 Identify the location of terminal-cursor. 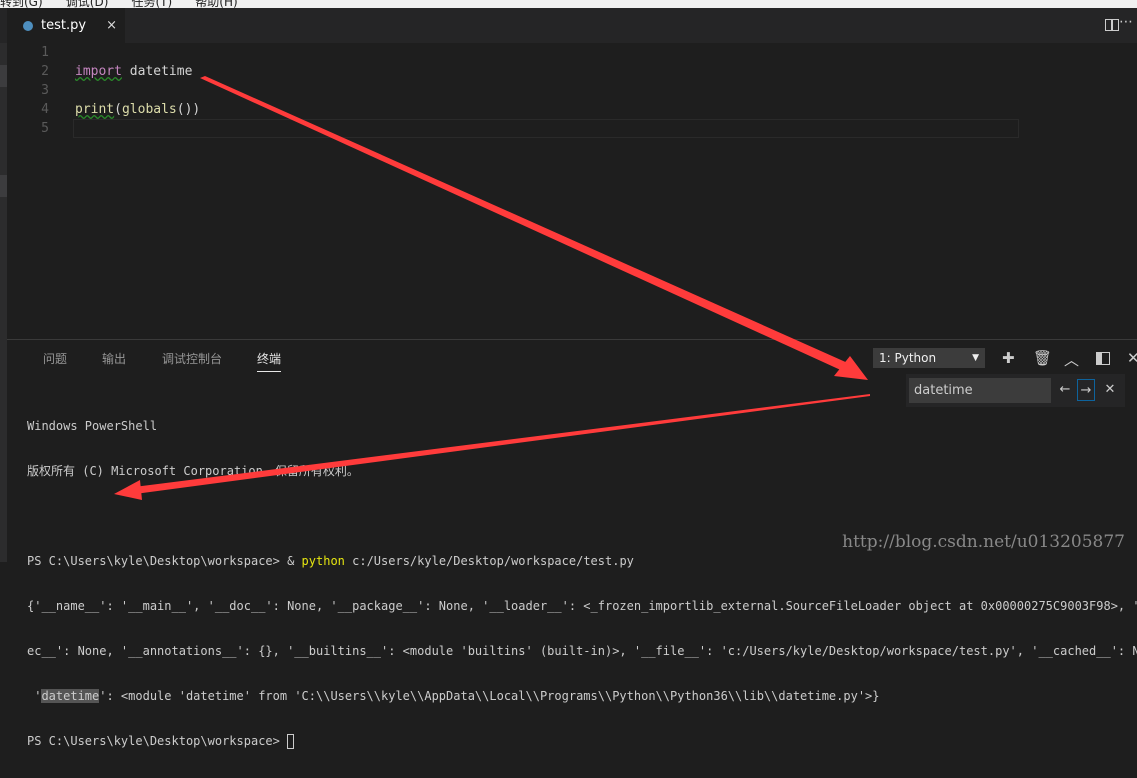
(291, 741).